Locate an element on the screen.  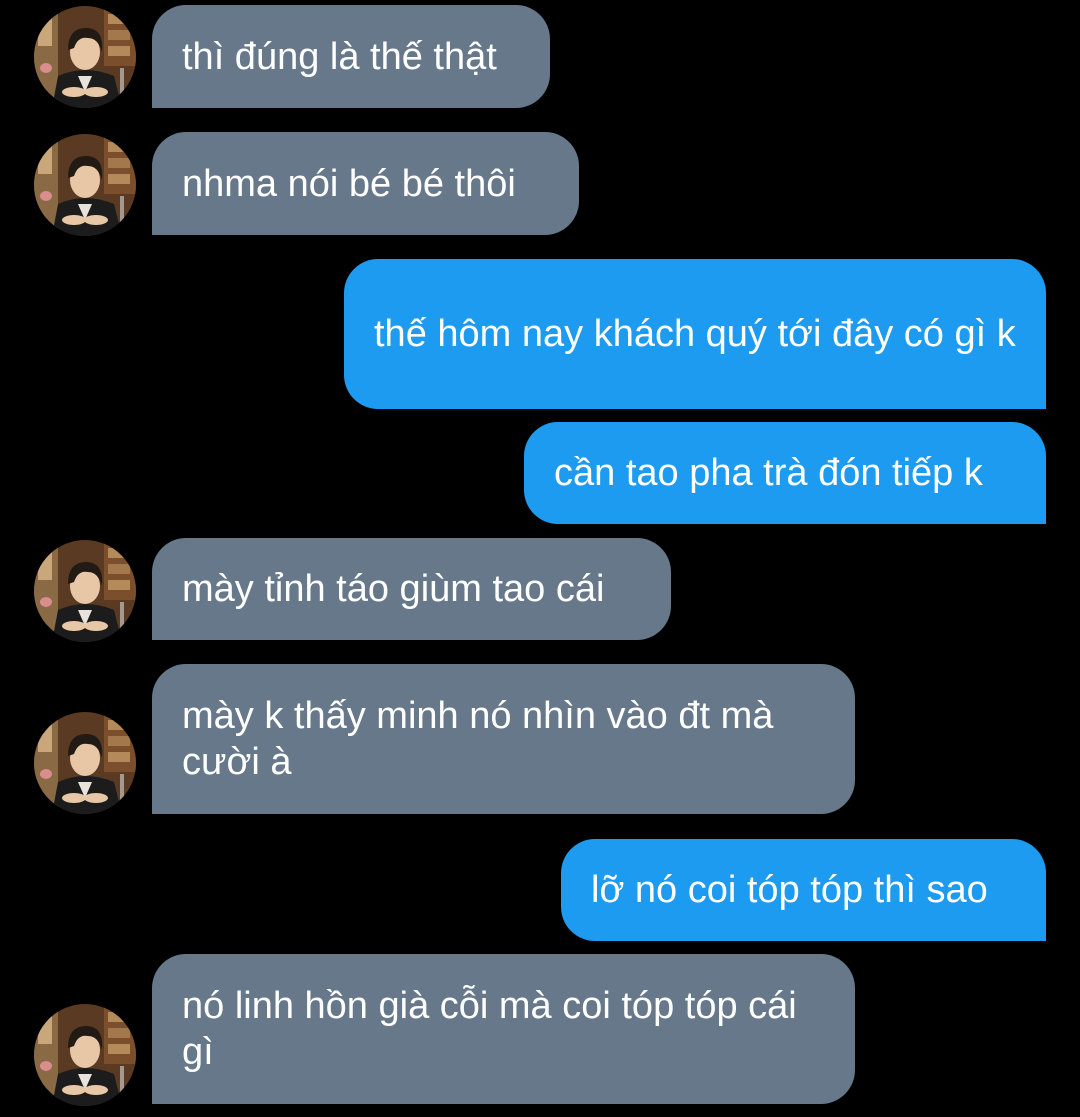
message-text: thì đúng là thế thật is located at coordinates (339, 56).